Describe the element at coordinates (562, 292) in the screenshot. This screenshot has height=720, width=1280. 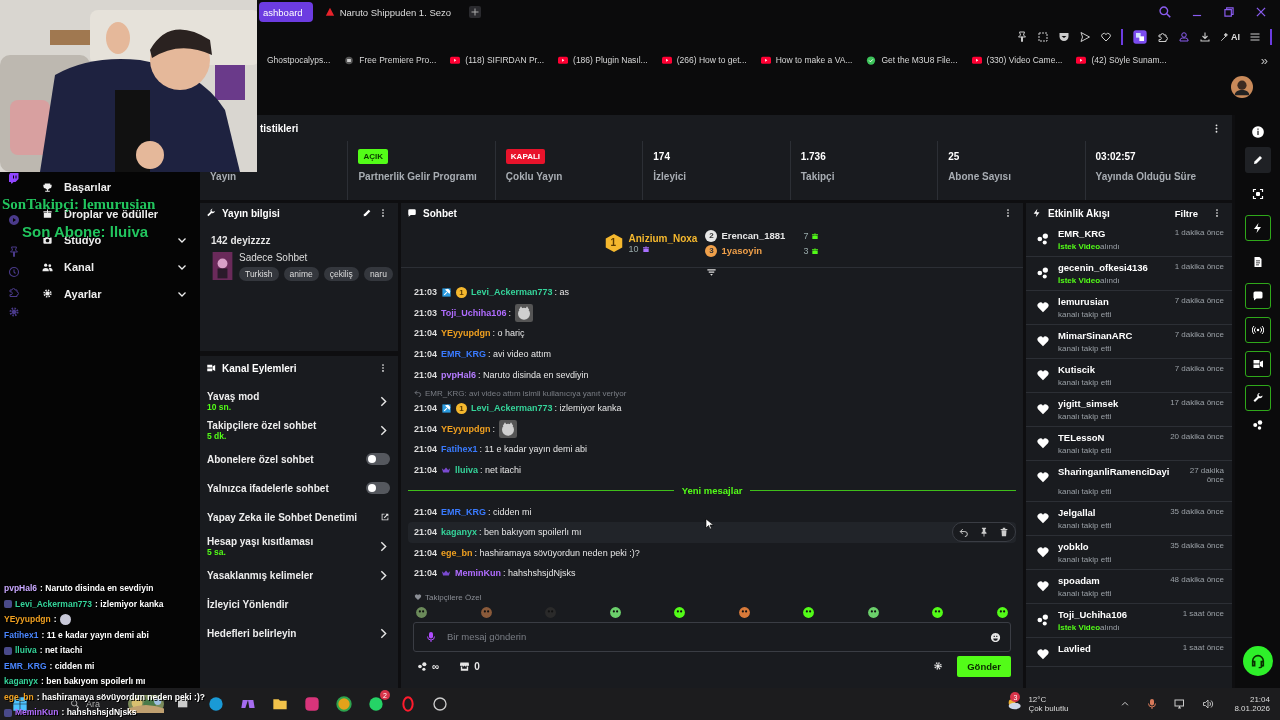
I see `message-text: : as` at that location.